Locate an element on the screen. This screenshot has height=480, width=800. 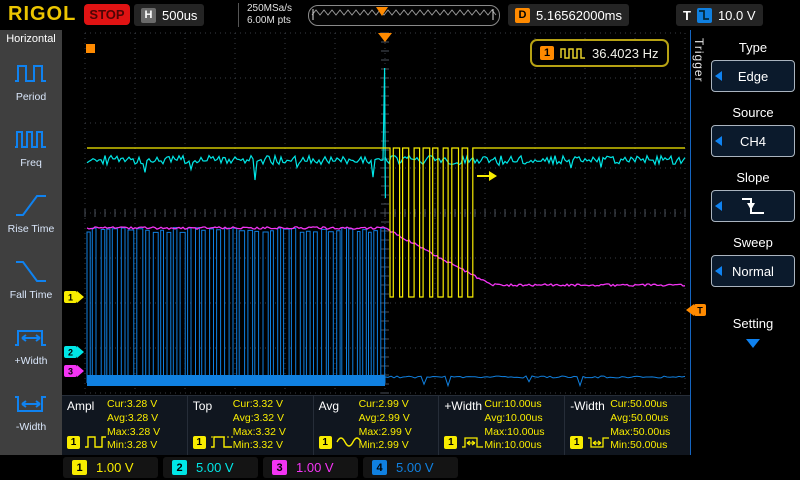
ch3-ground-marker-tip is located at coordinates (80, 371).